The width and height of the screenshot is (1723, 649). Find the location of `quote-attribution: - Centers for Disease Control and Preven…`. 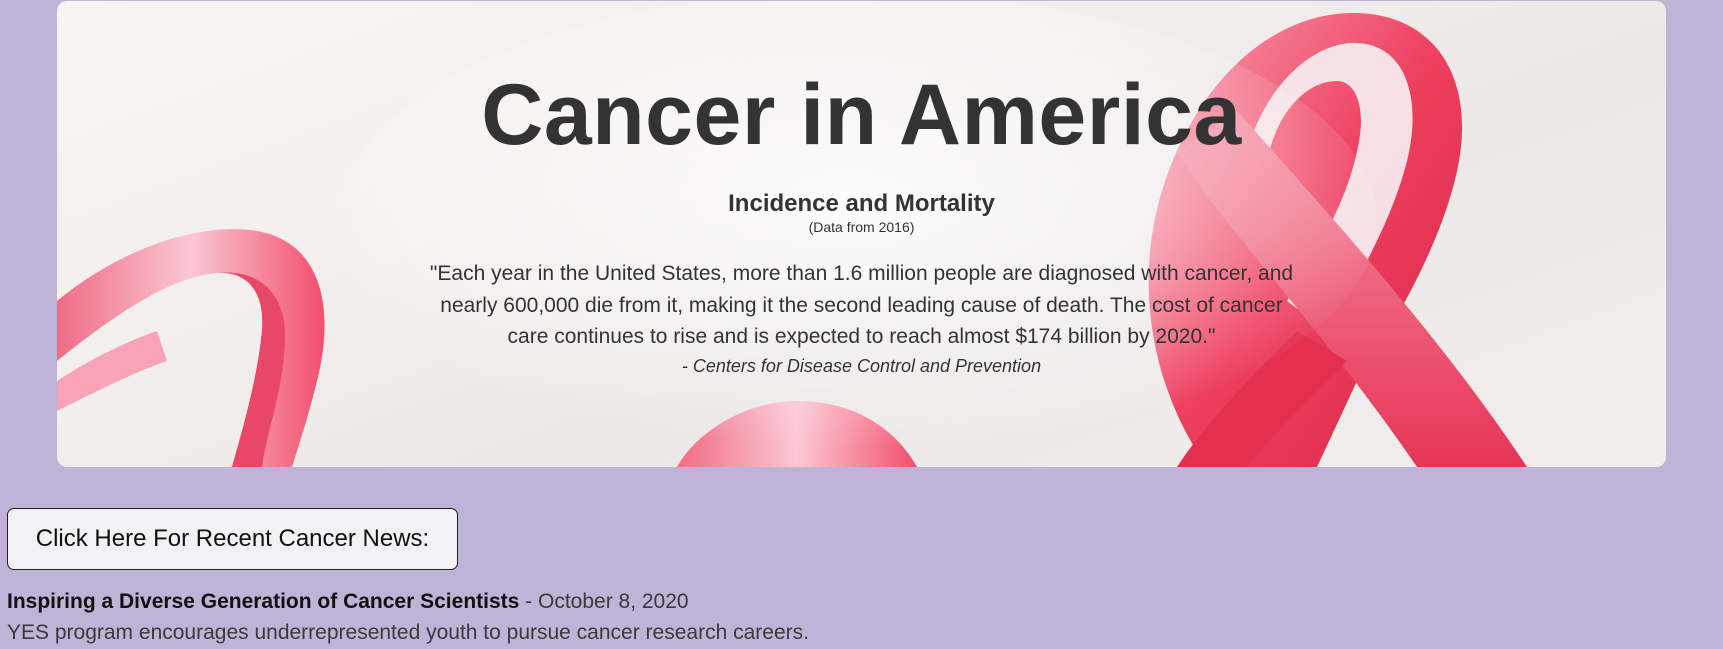

quote-attribution: - Centers for Disease Control and Preven… is located at coordinates (861, 366).